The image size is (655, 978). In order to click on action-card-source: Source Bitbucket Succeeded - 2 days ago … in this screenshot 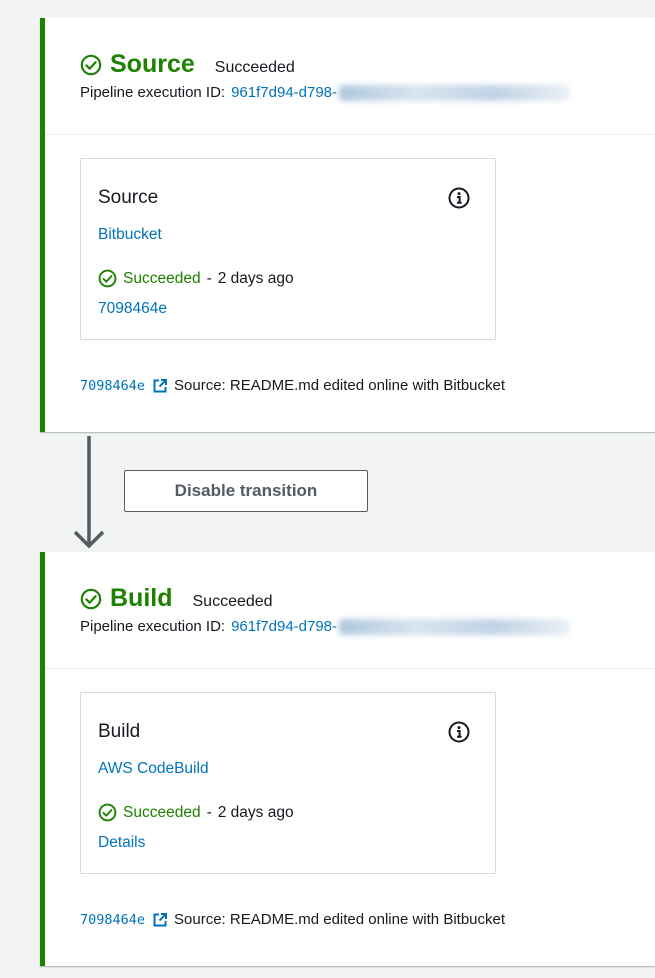, I will do `click(288, 249)`.